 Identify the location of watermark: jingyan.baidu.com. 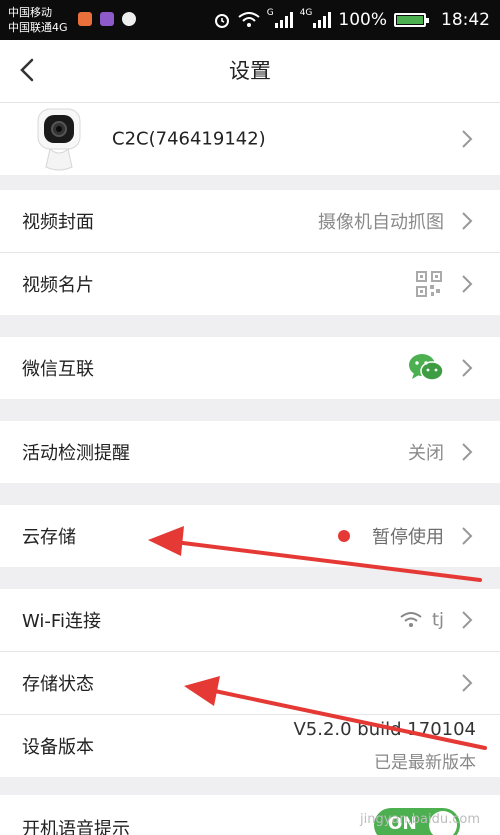
(420, 819).